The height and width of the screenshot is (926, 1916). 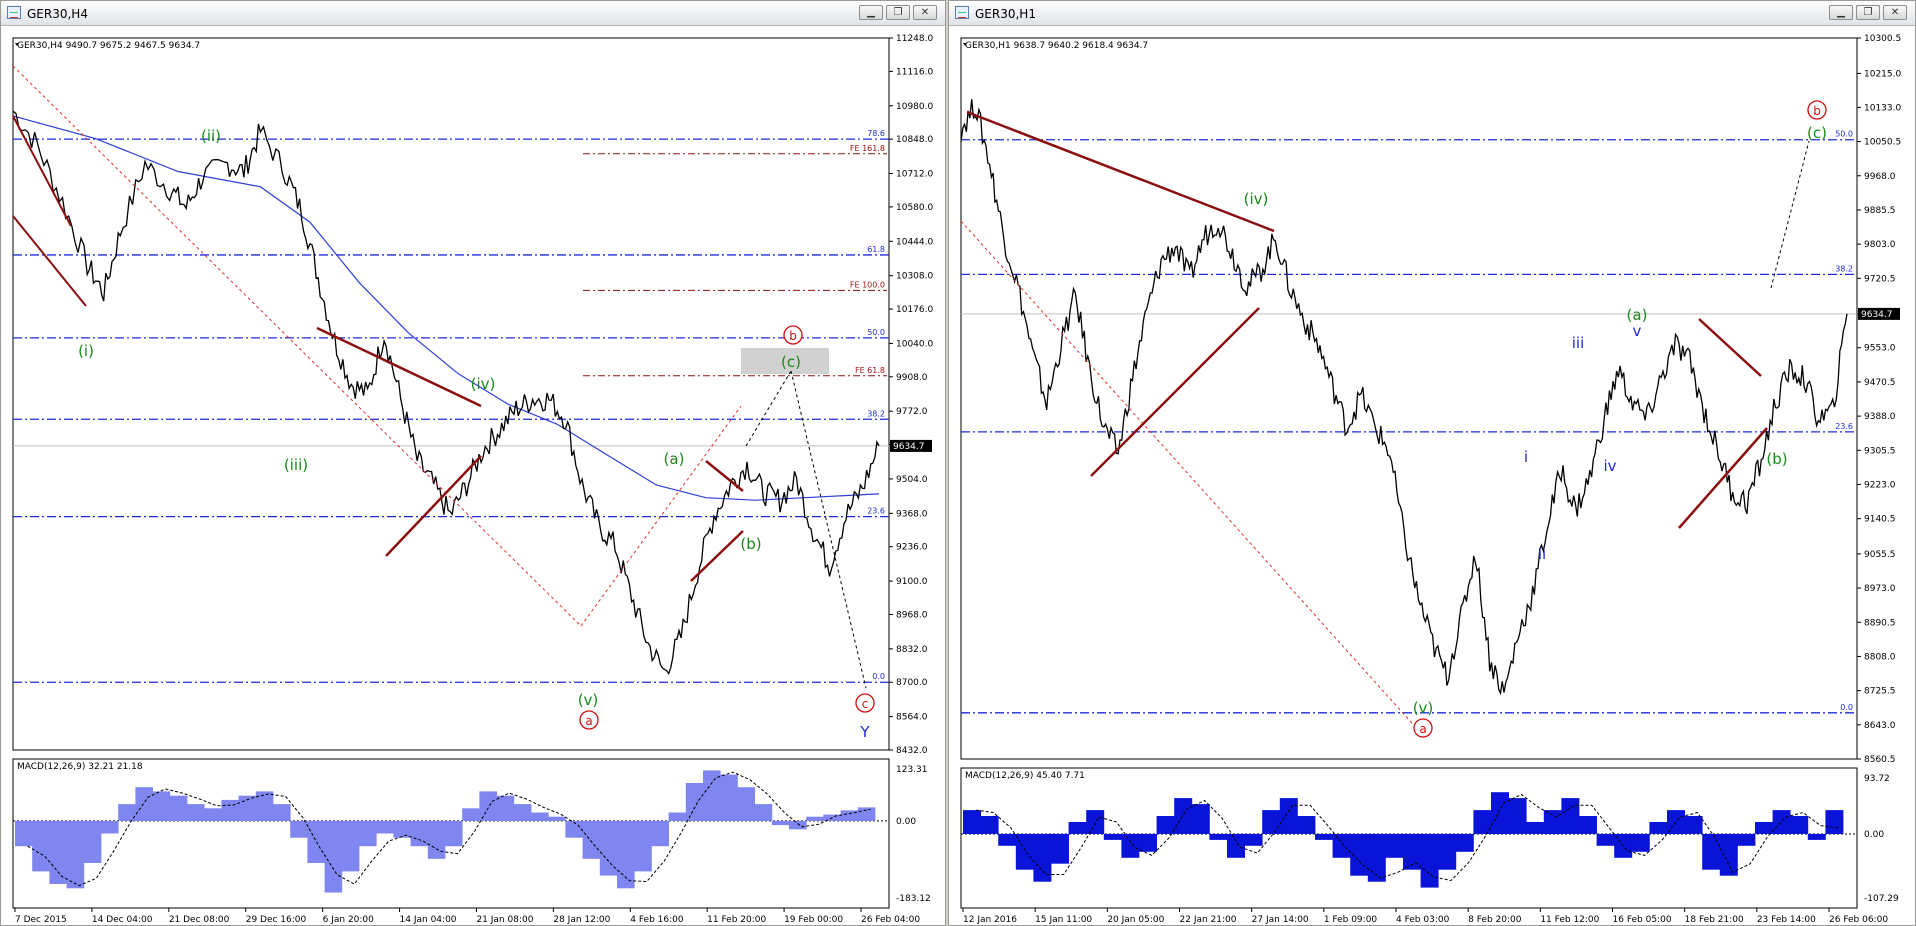 What do you see at coordinates (1880, 555) in the screenshot?
I see `price-tick-label: 9055.5` at bounding box center [1880, 555].